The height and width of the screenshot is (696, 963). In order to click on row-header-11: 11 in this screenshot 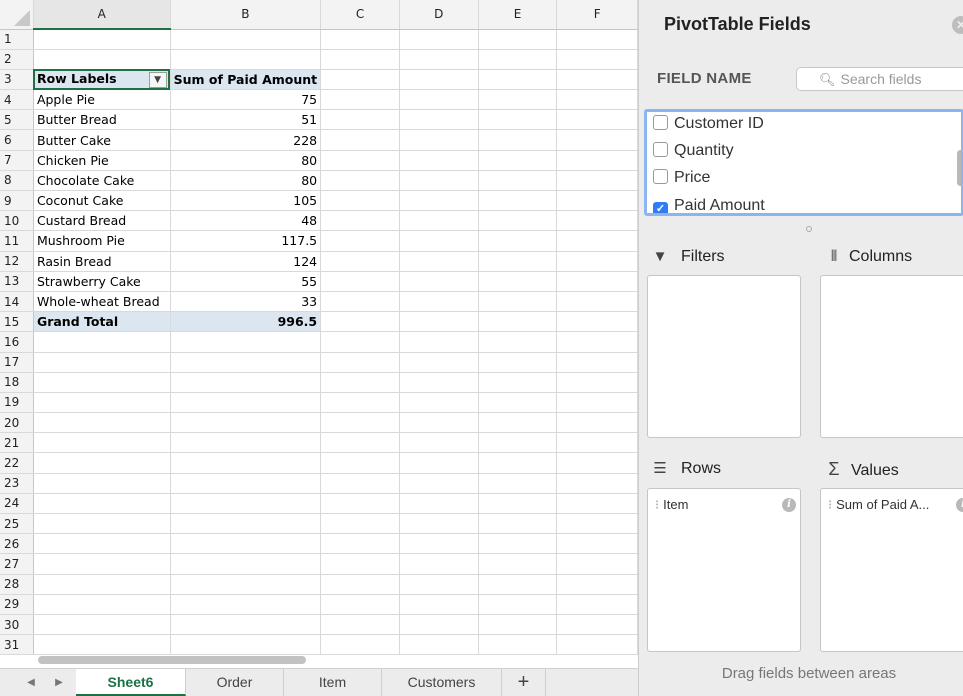, I will do `click(17, 241)`.